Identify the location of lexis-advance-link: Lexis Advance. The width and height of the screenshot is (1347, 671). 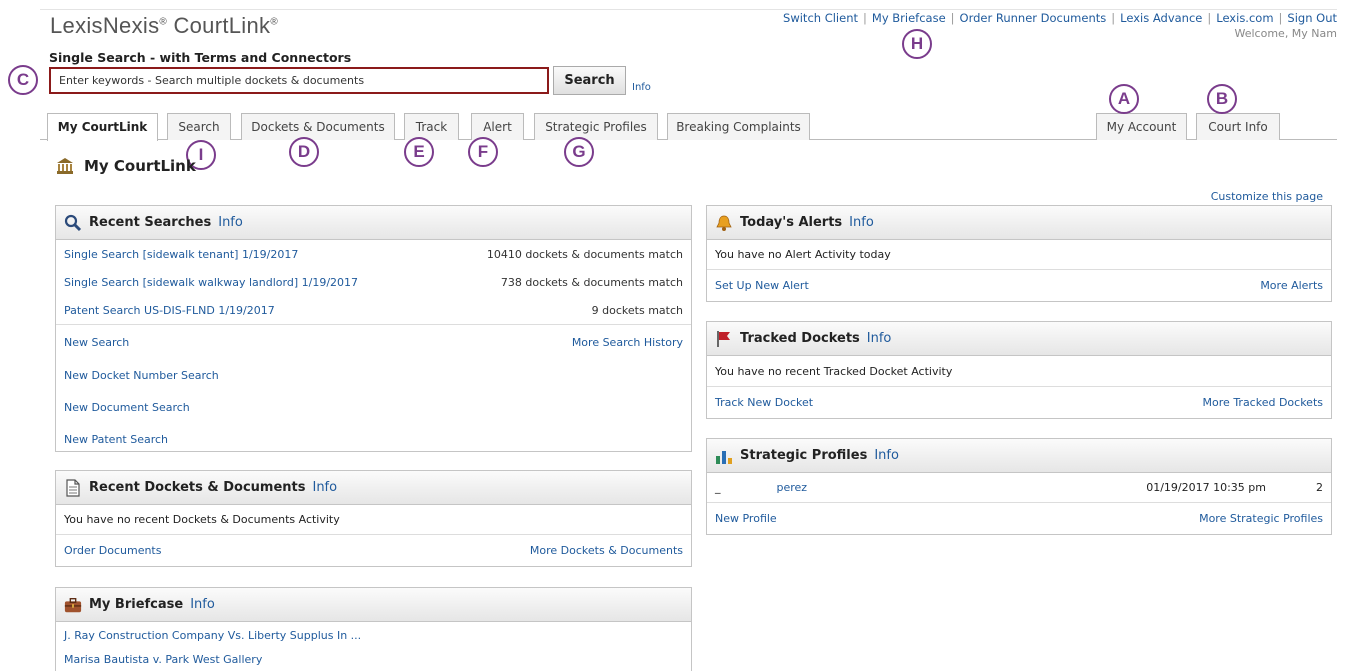
(1161, 18).